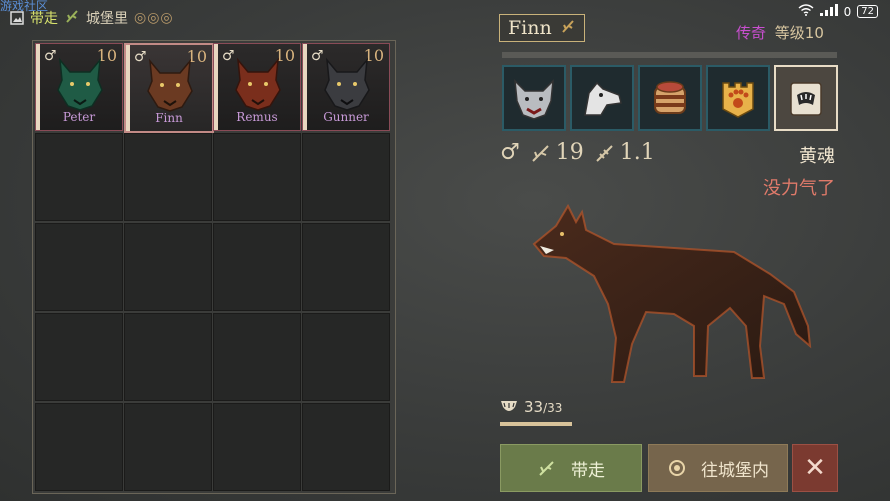  I want to click on info-book-button, so click(806, 98).